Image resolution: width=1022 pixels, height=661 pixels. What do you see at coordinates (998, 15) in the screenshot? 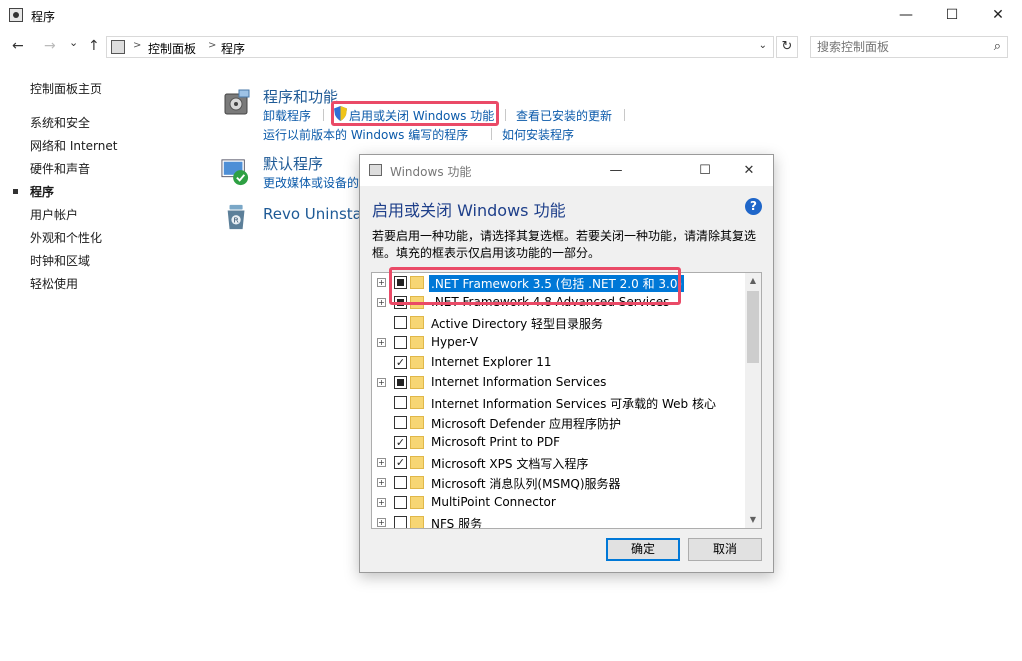
I see `close-button: ✕` at bounding box center [998, 15].